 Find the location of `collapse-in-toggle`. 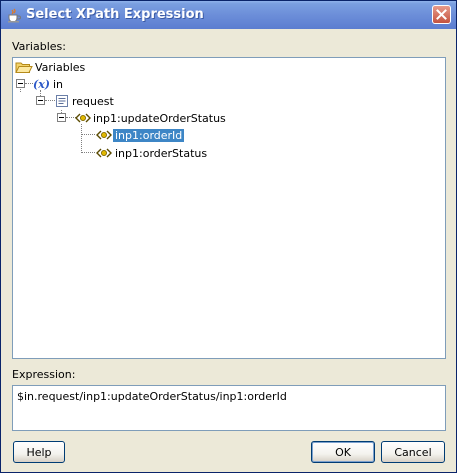

collapse-in-toggle is located at coordinates (20, 83).